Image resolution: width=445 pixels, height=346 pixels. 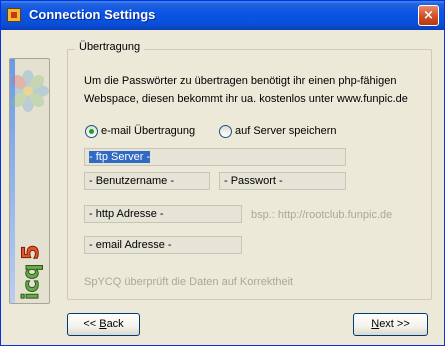 What do you see at coordinates (31, 252) in the screenshot?
I see `svg-text: 5` at bounding box center [31, 252].